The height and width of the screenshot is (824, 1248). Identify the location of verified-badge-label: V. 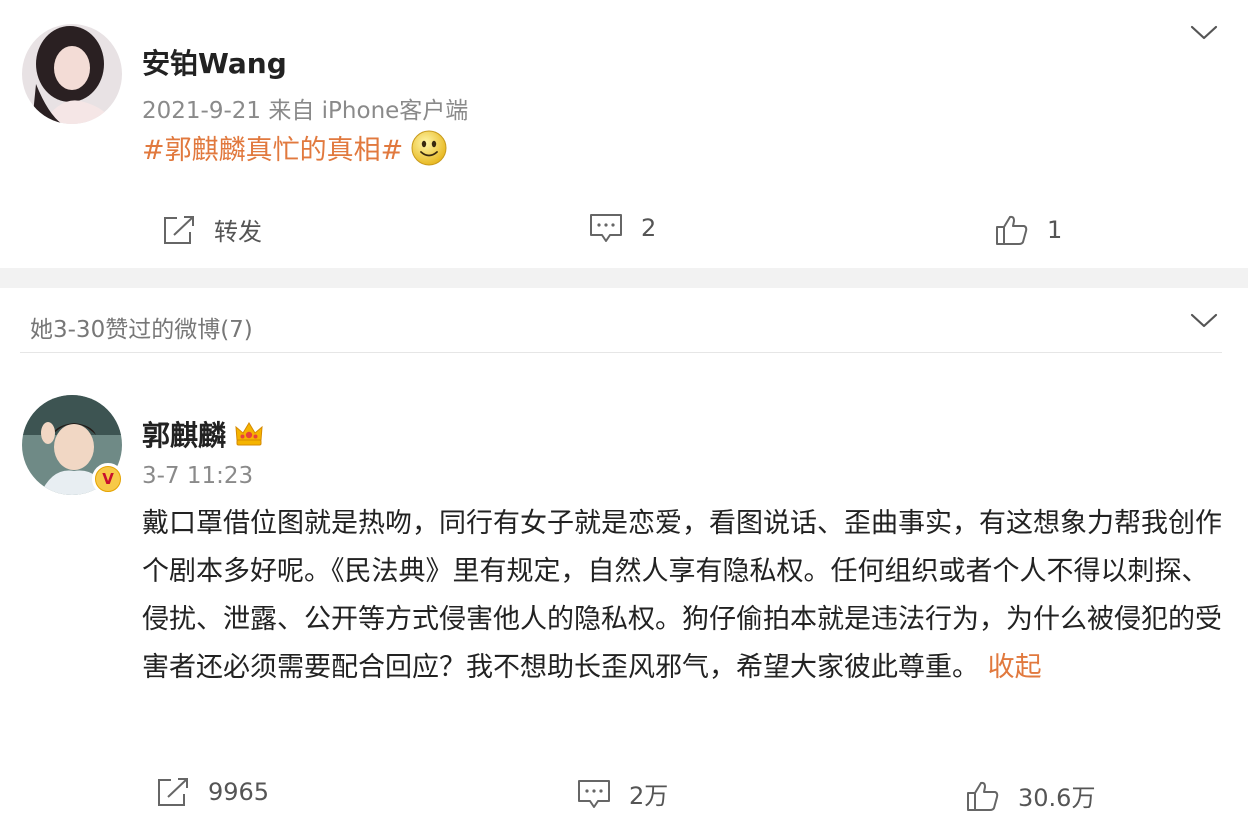
(108, 479).